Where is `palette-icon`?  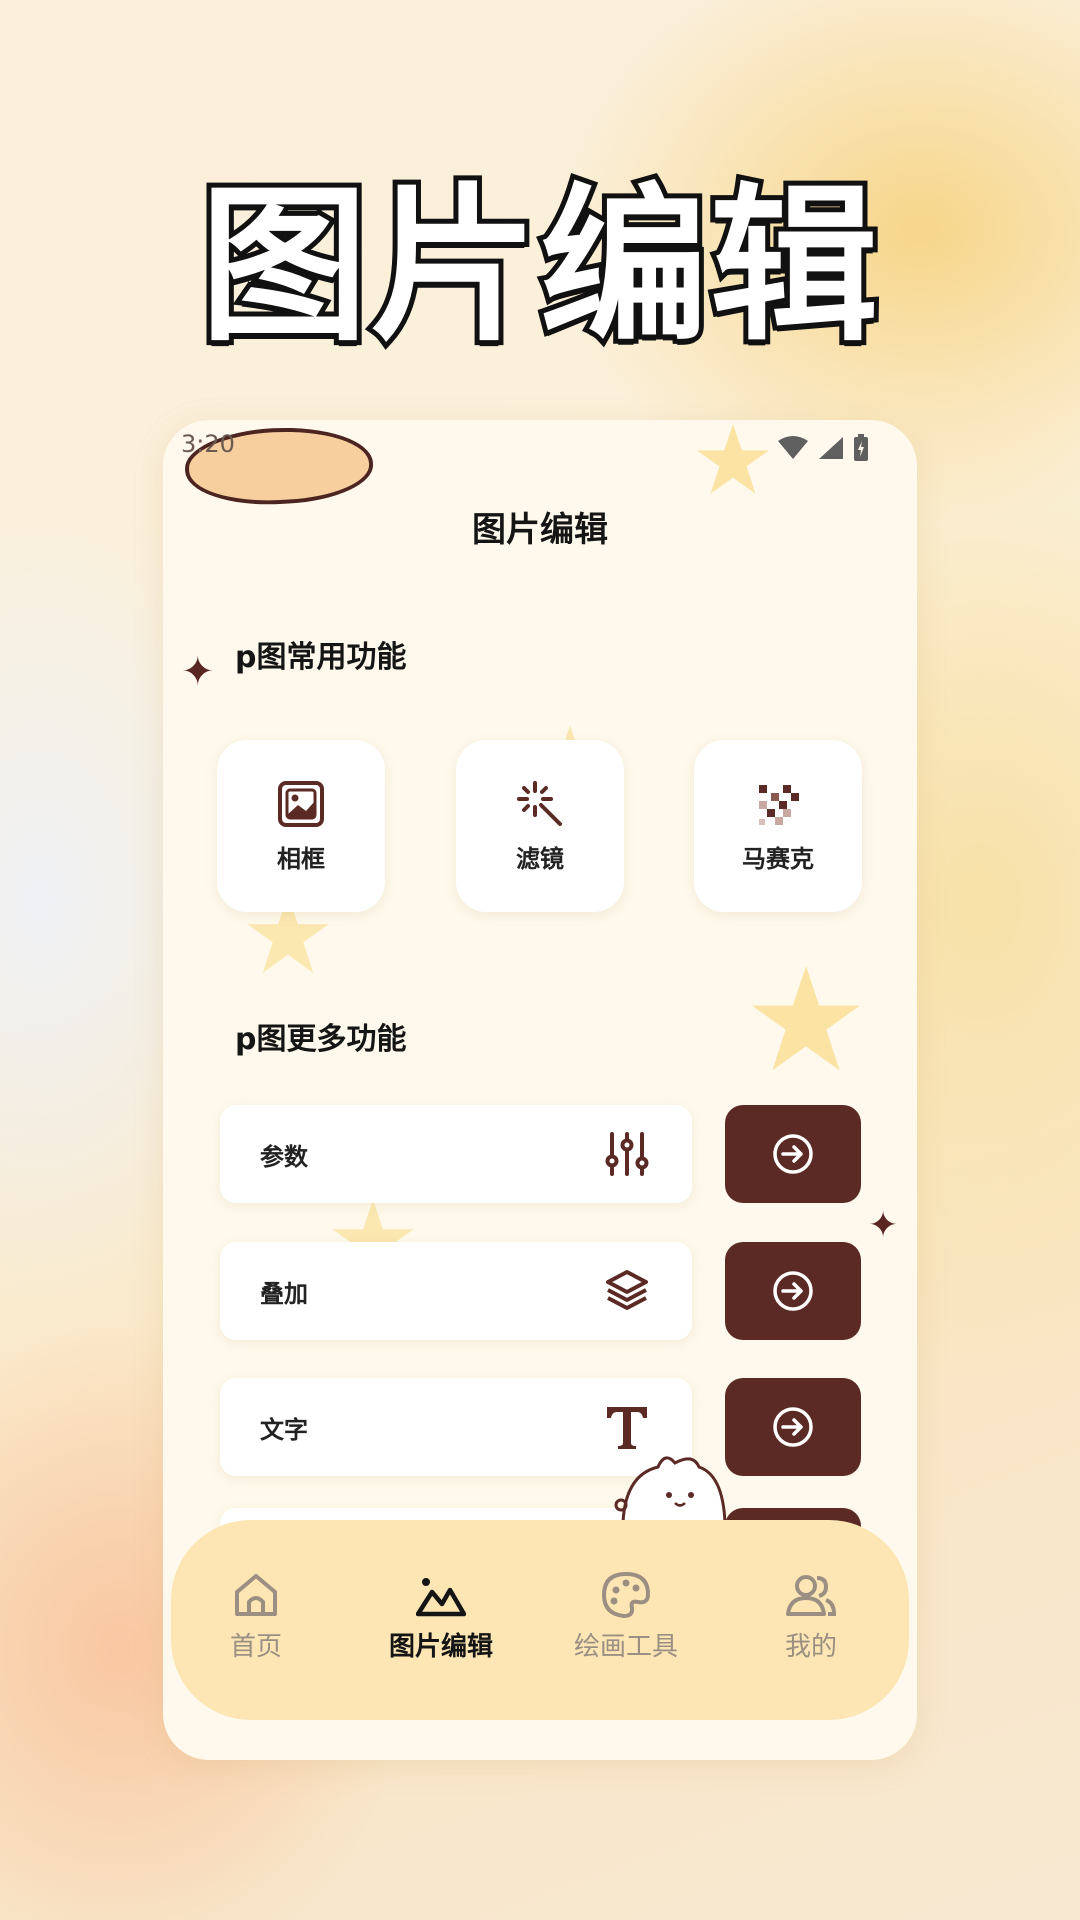
palette-icon is located at coordinates (626, 1595).